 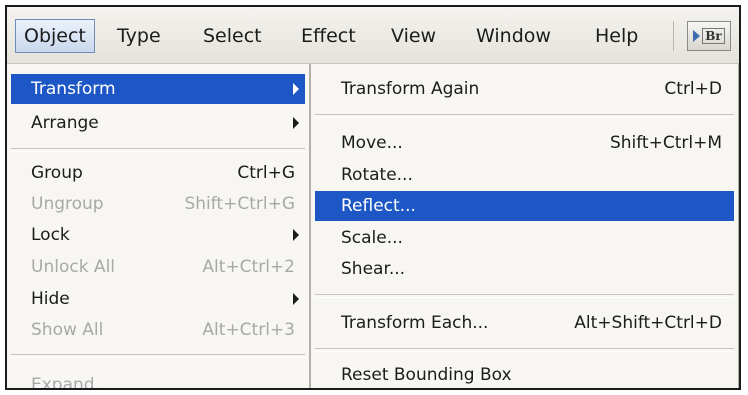 What do you see at coordinates (328, 36) in the screenshot?
I see `menu-effect: Effect` at bounding box center [328, 36].